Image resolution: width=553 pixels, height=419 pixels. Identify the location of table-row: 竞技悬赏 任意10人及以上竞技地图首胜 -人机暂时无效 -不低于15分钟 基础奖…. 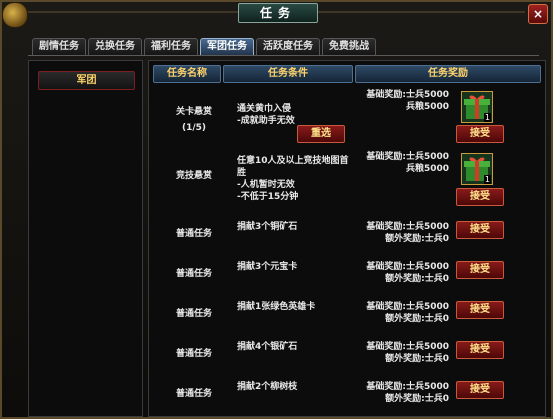
(347, 180).